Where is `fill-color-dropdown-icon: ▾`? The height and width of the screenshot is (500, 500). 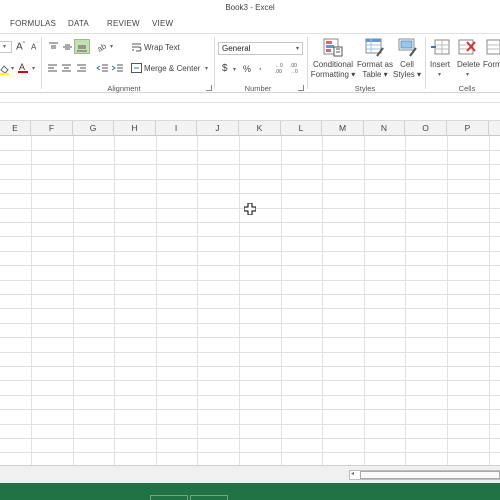 fill-color-dropdown-icon: ▾ is located at coordinates (12, 68).